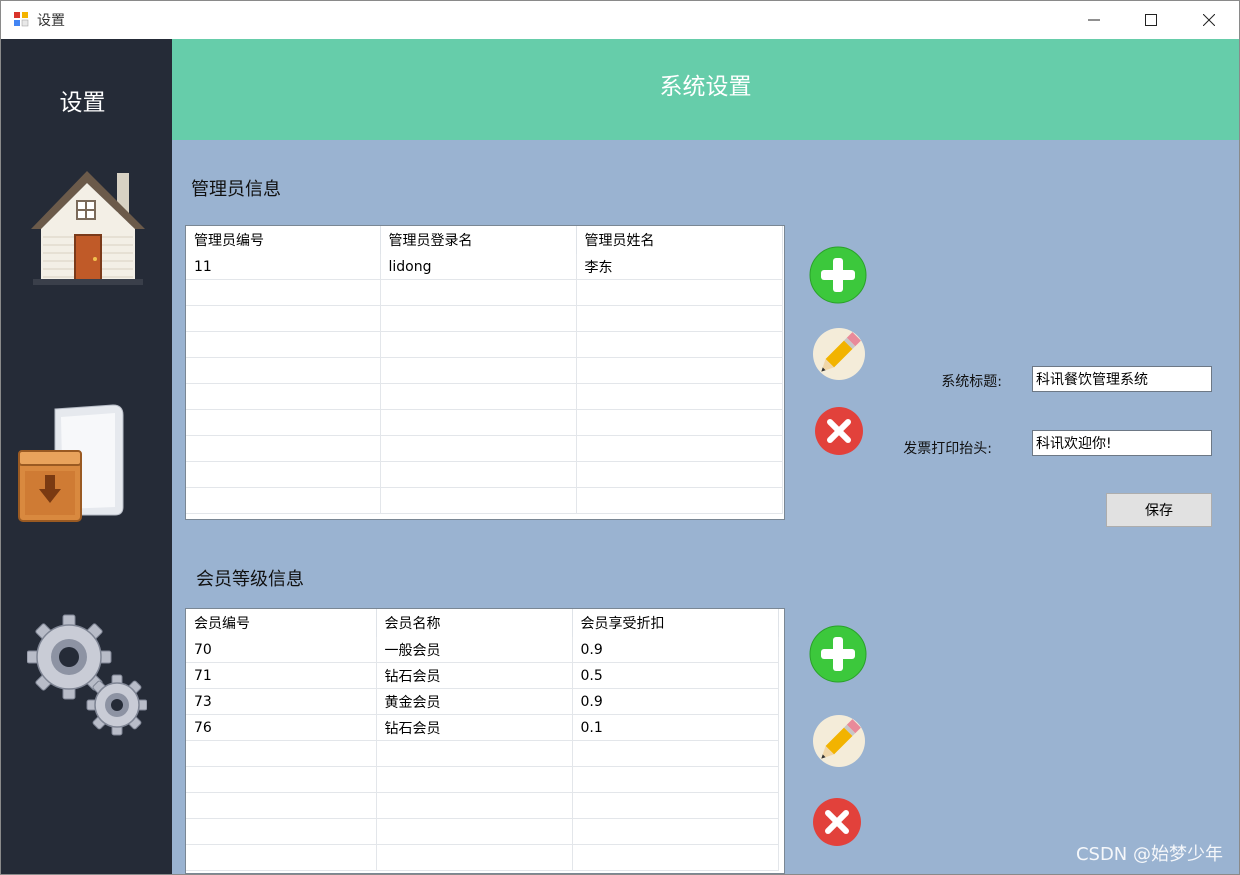  I want to click on page-title: 系统设置, so click(705, 87).